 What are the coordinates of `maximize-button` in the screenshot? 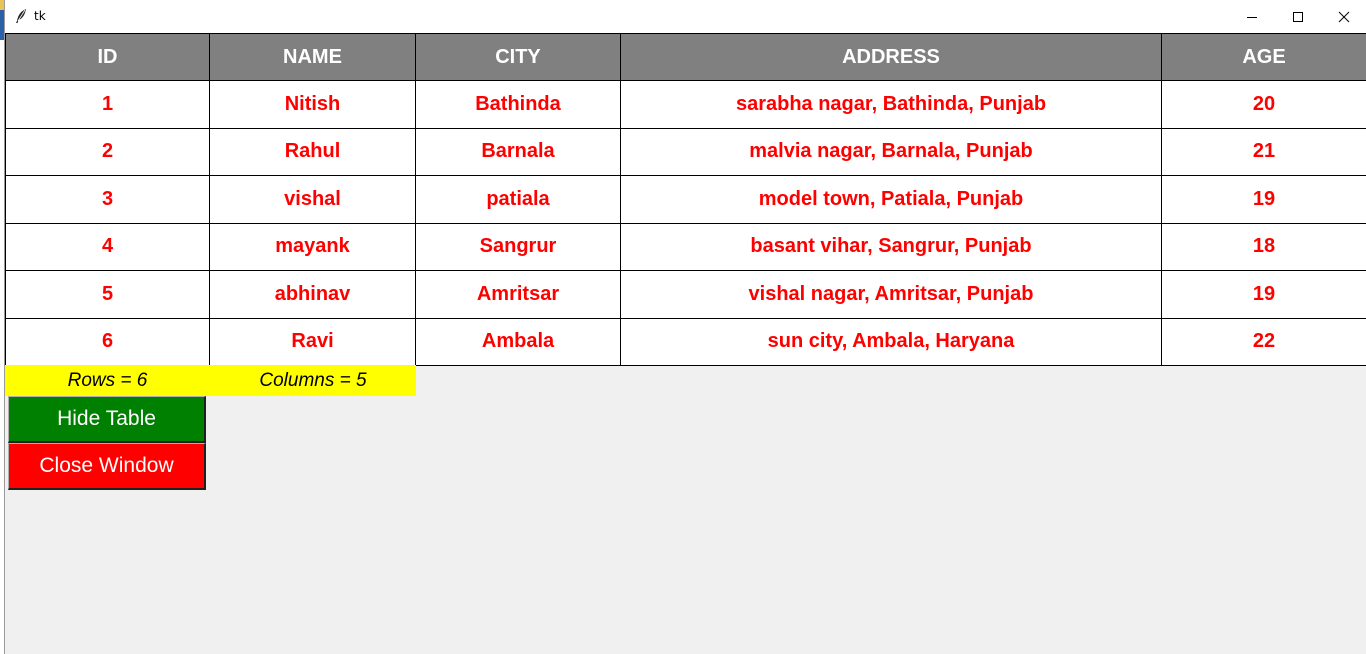 It's located at (1298, 16).